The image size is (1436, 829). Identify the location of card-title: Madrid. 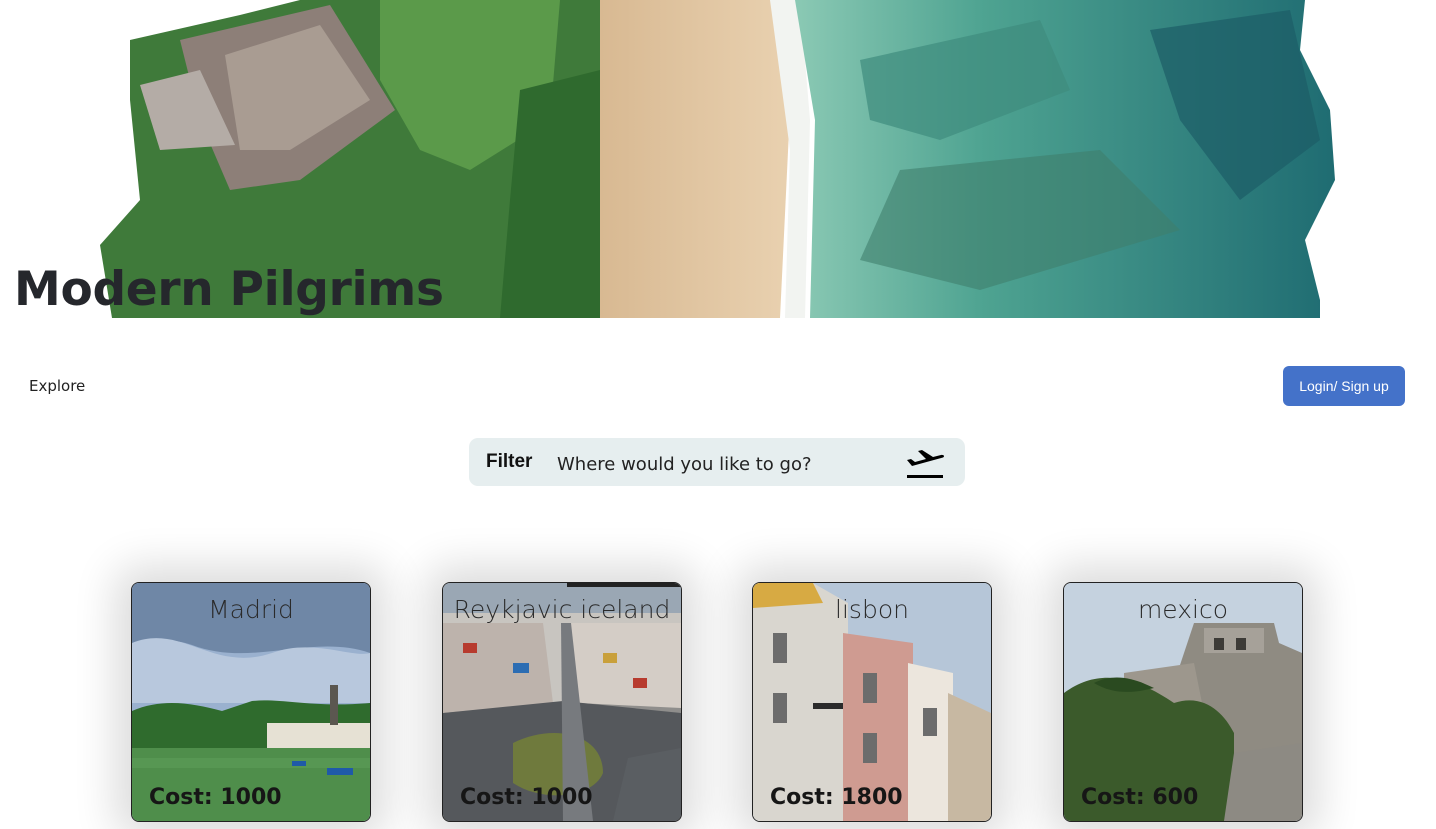
(251, 609).